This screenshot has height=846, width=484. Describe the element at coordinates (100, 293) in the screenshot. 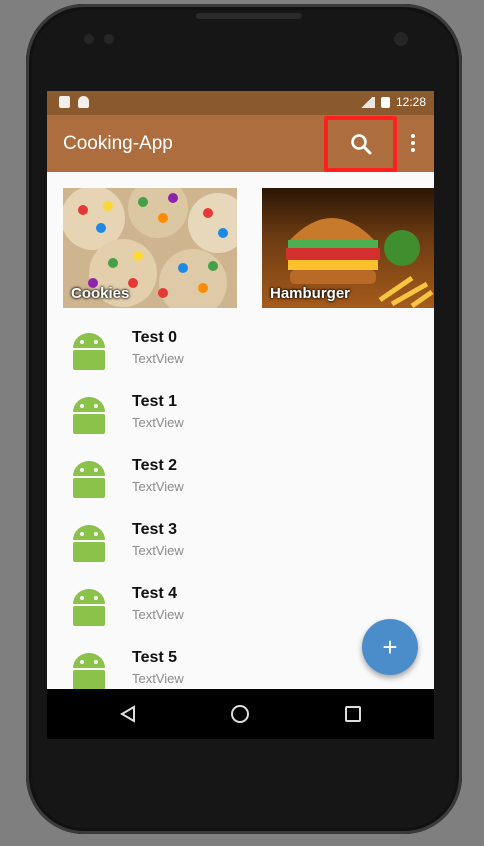

I see `category-label: Cookies` at that location.